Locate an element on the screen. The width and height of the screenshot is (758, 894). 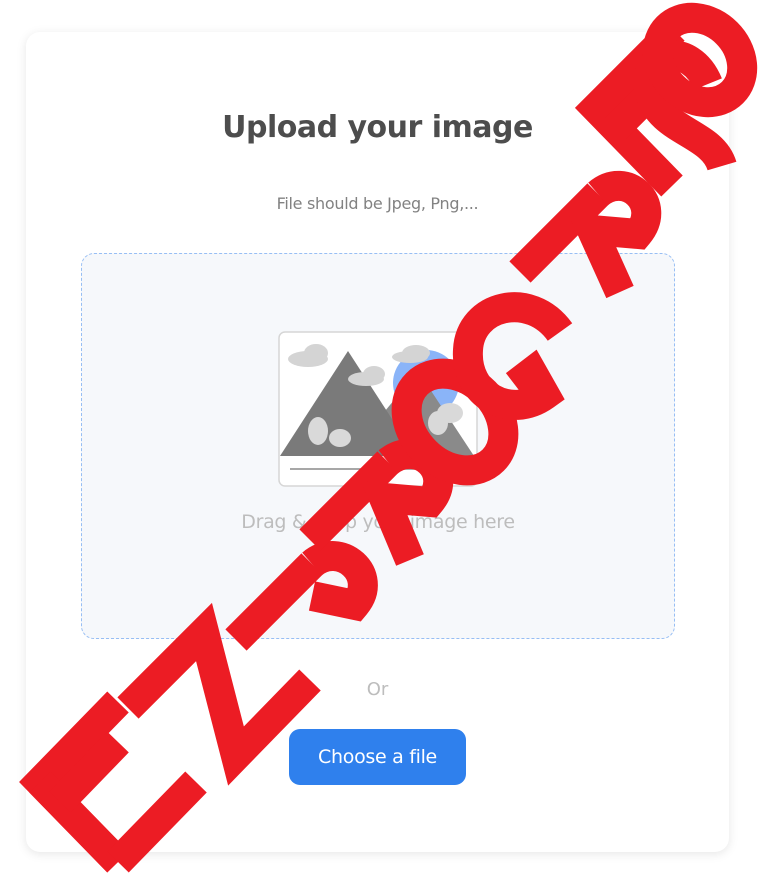
drop-instruction: Drag & Drop your image here is located at coordinates (378, 522).